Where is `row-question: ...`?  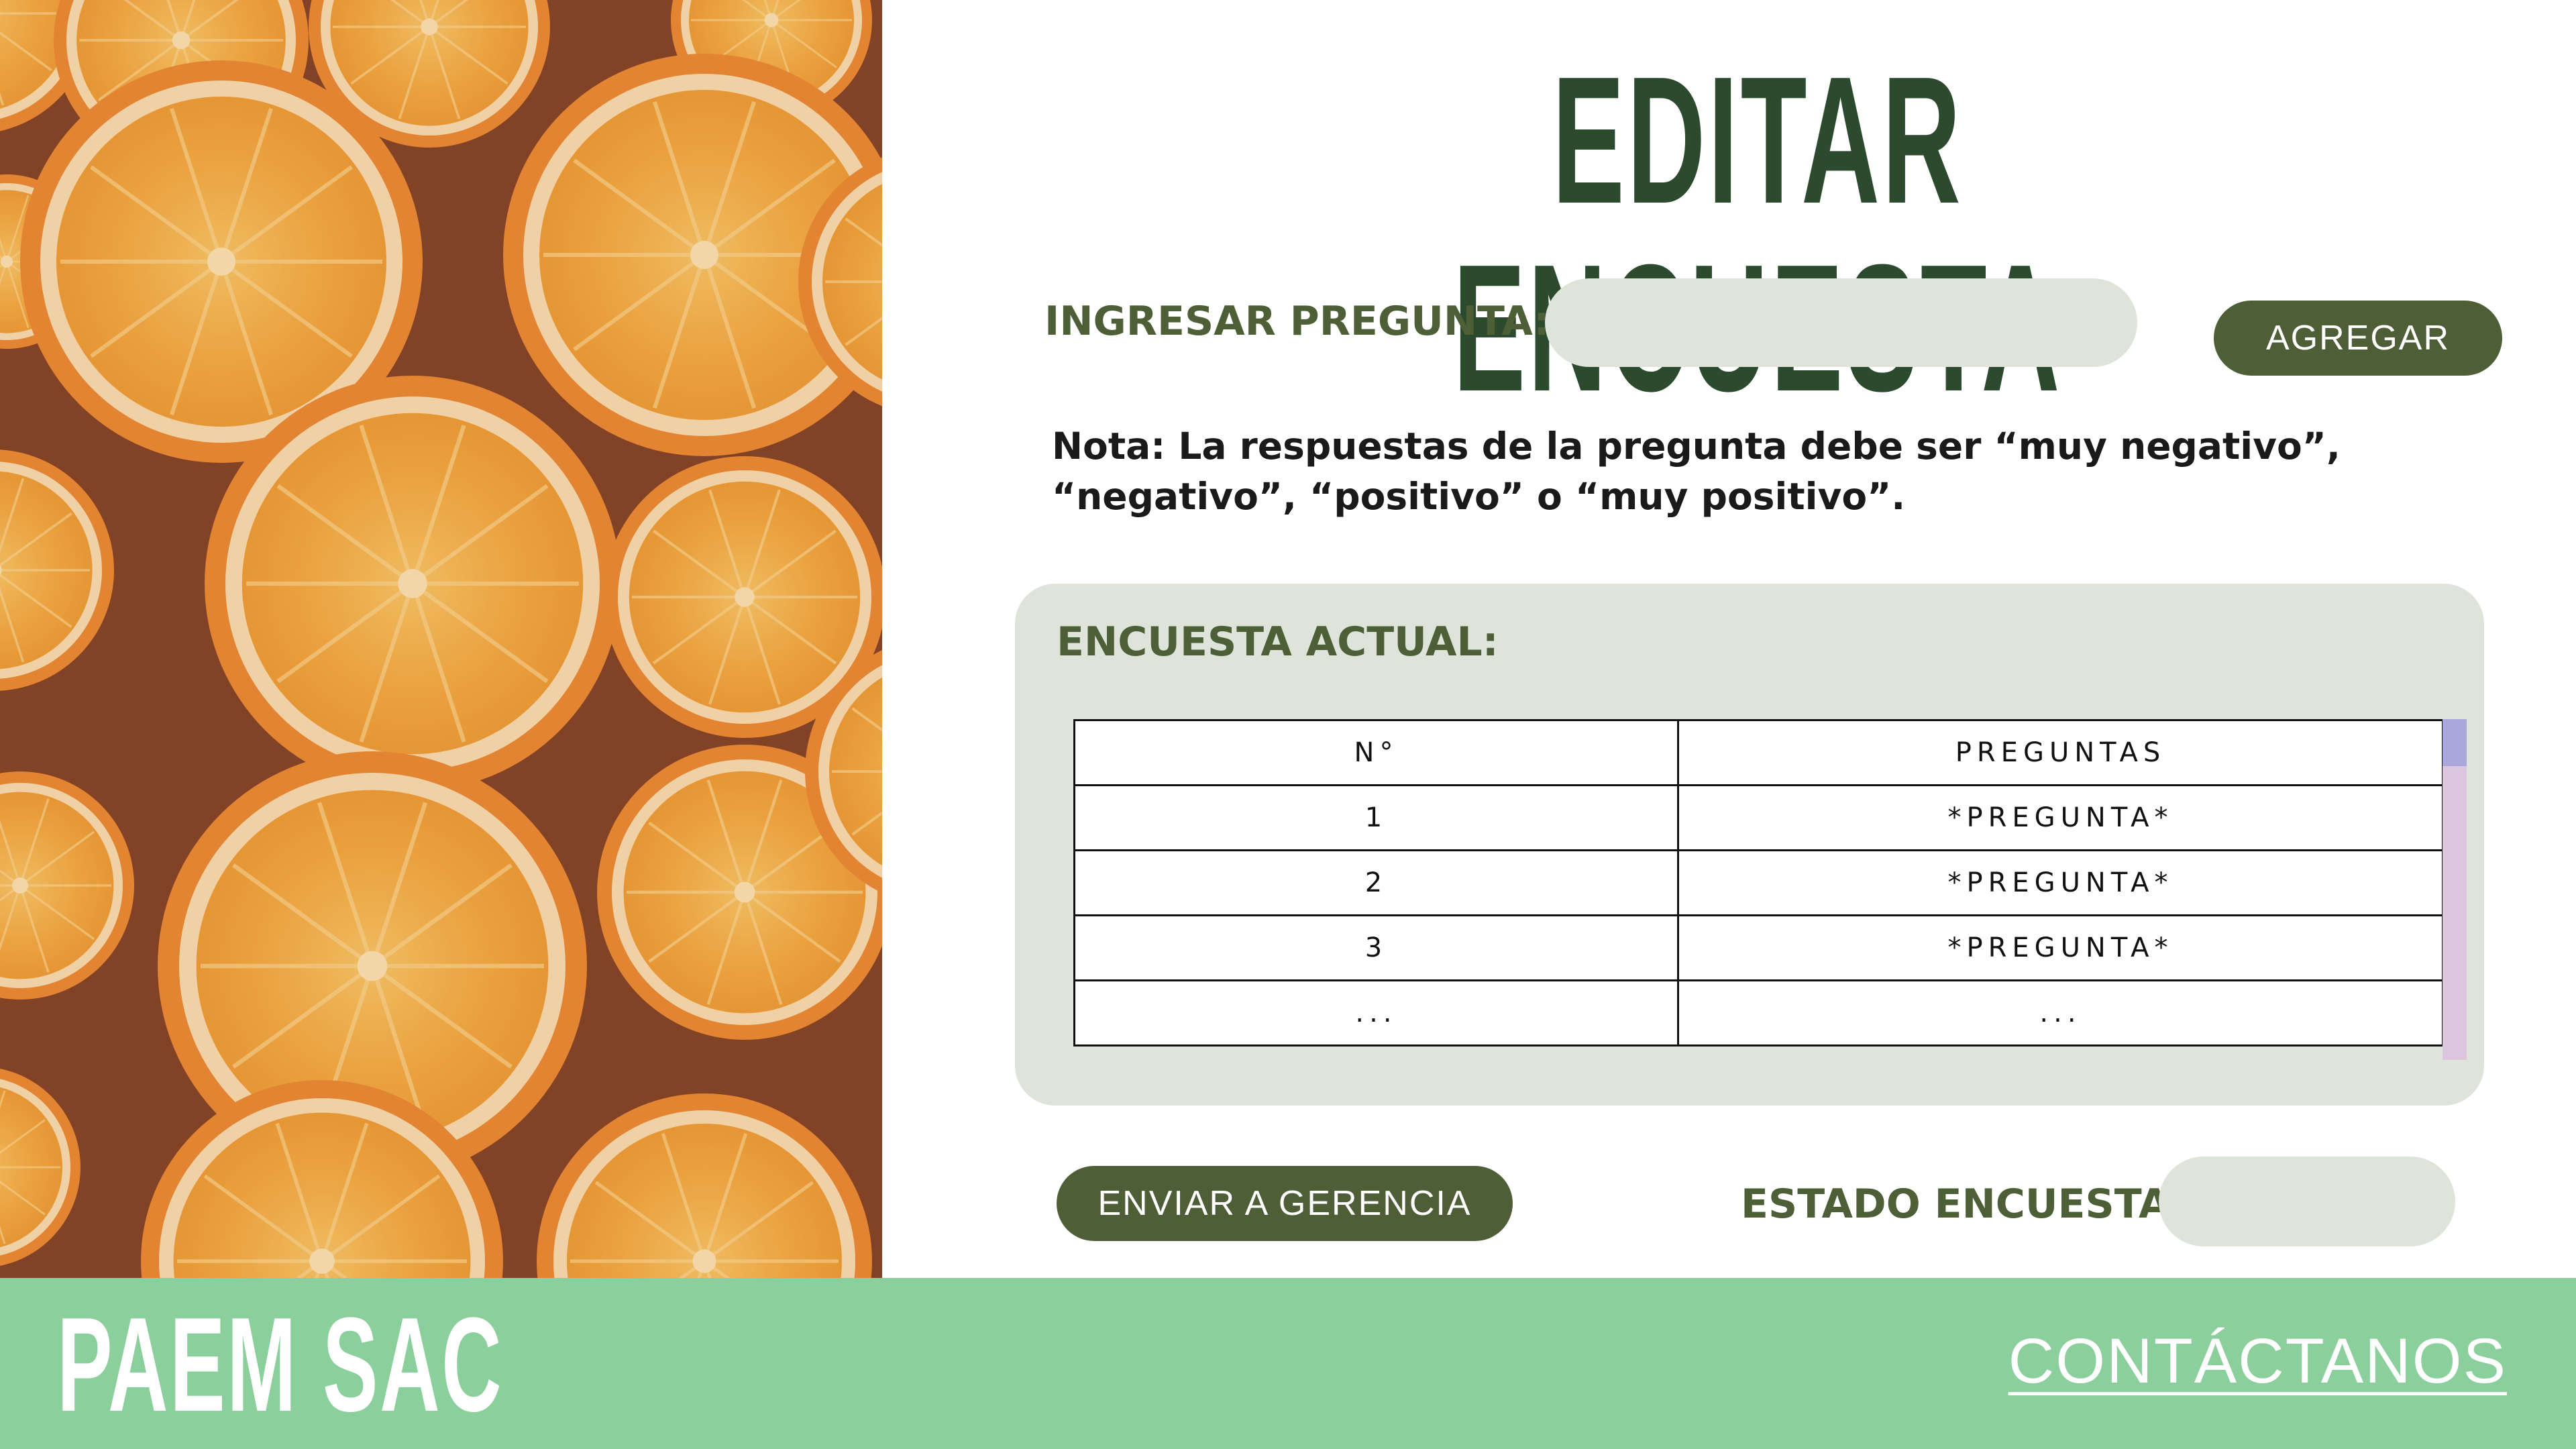 row-question: ... is located at coordinates (2060, 1012).